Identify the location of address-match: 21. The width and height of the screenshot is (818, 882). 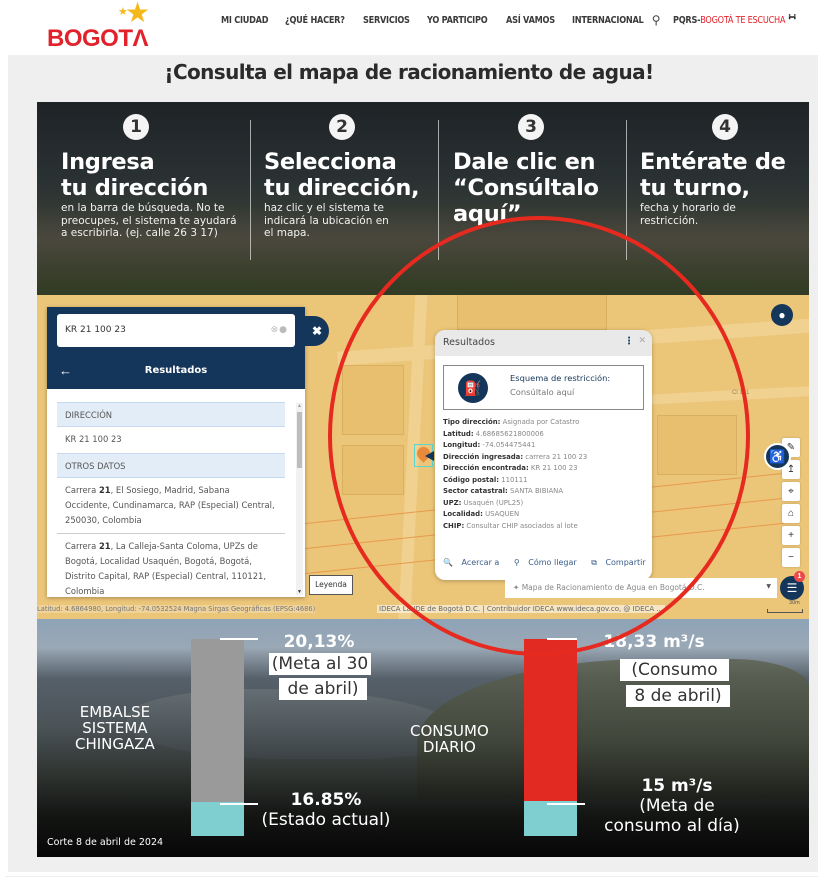
(104, 490).